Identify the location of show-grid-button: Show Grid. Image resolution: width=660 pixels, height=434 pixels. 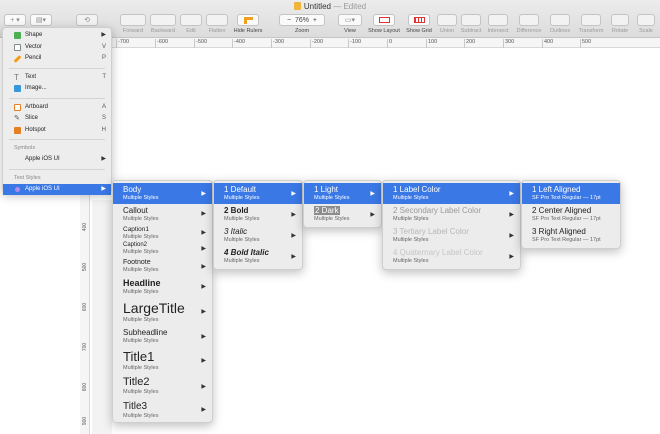
(419, 24).